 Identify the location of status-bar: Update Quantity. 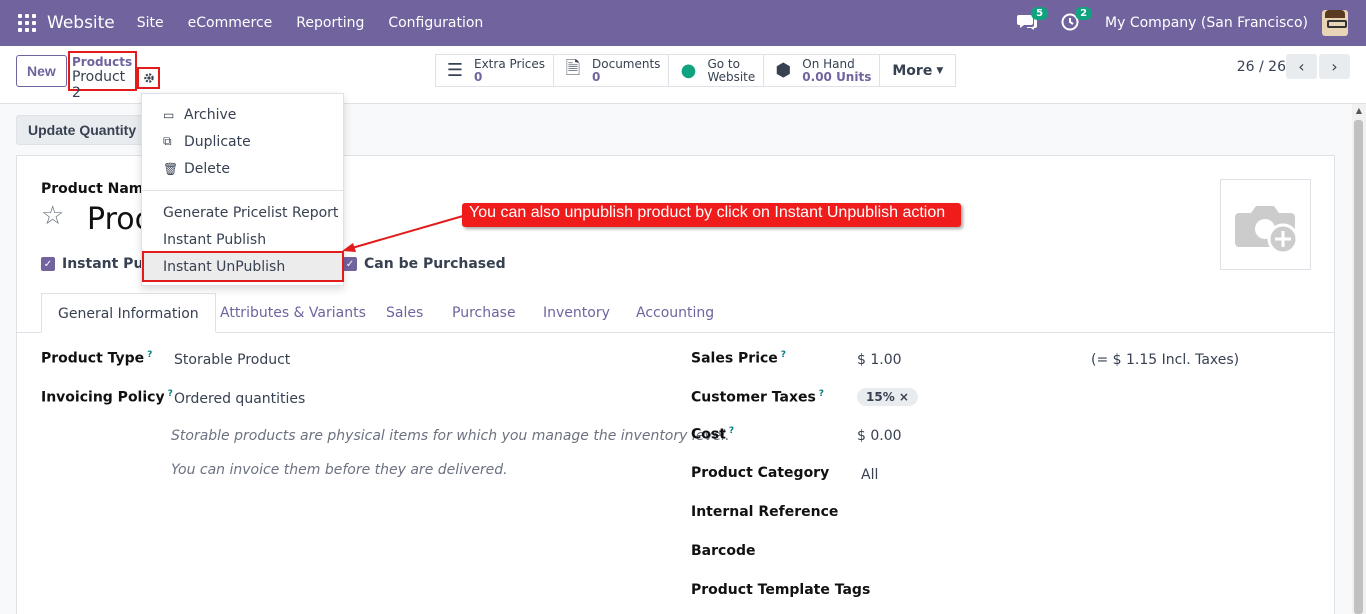
(82, 130).